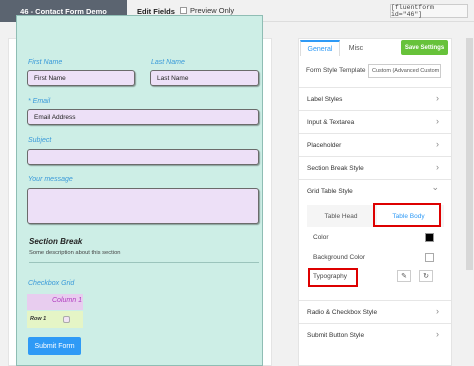  What do you see at coordinates (143, 206) in the screenshot?
I see `message-textarea` at bounding box center [143, 206].